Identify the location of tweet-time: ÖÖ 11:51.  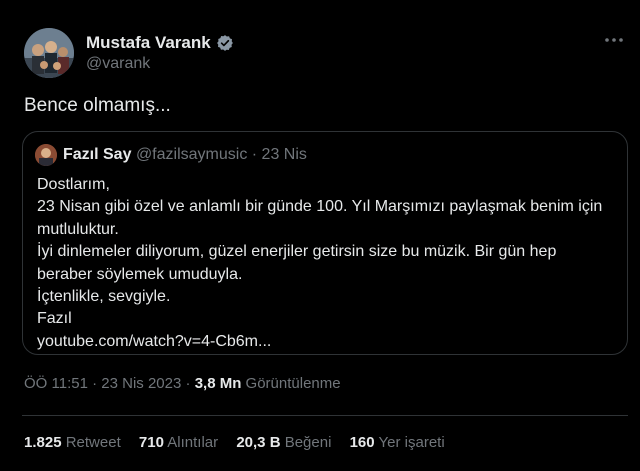
(56, 383).